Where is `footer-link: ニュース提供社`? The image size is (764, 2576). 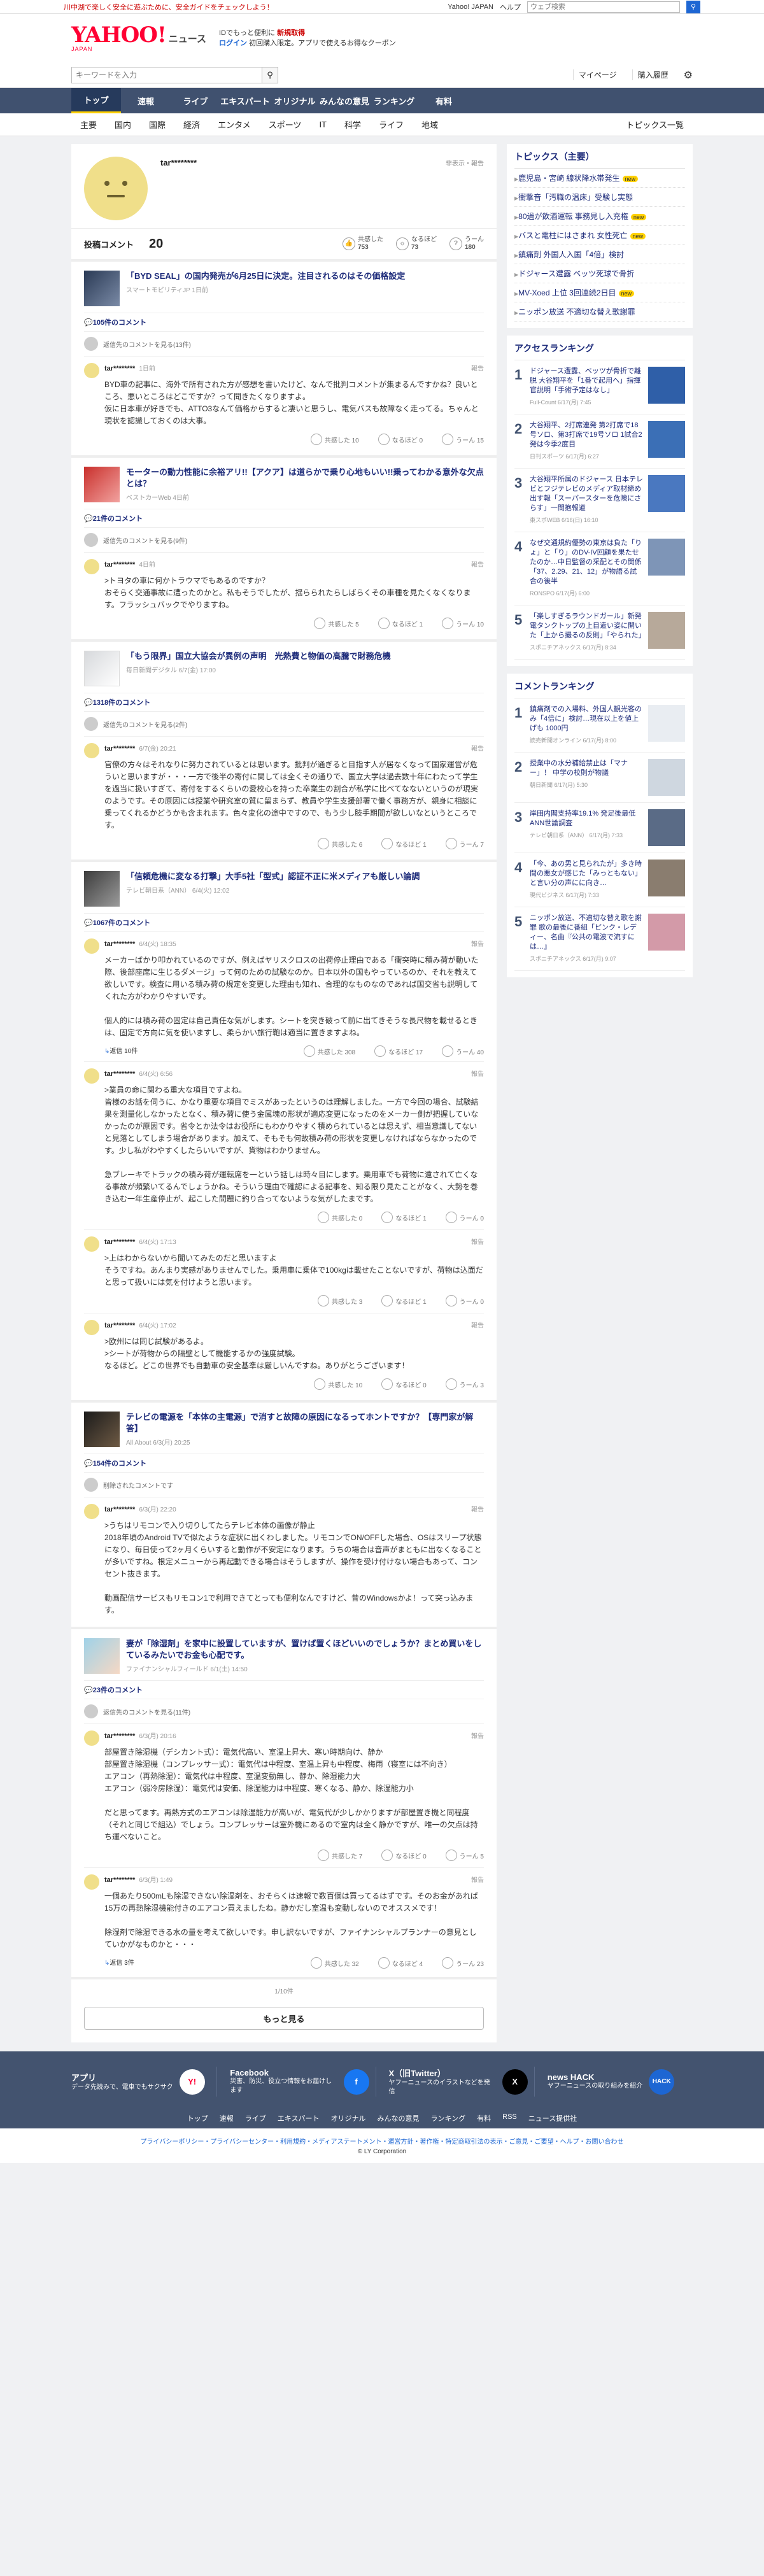
footer-link: ニュース提供社 is located at coordinates (553, 2118).